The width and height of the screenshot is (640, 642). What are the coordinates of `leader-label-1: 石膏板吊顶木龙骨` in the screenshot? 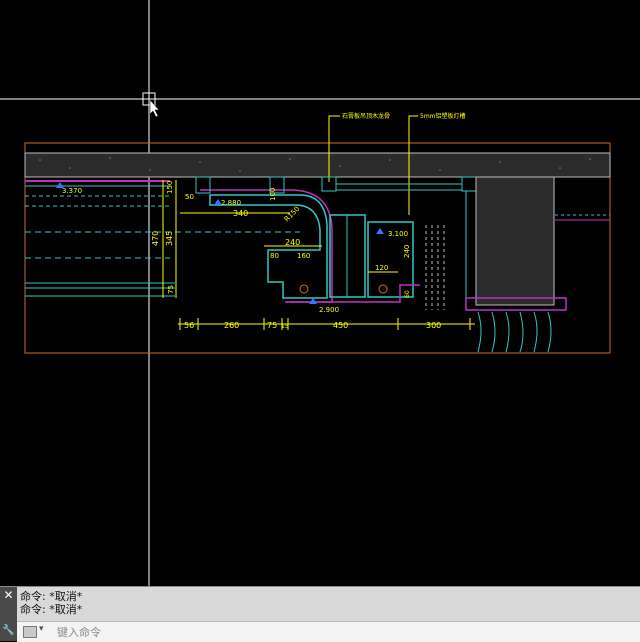 It's located at (366, 116).